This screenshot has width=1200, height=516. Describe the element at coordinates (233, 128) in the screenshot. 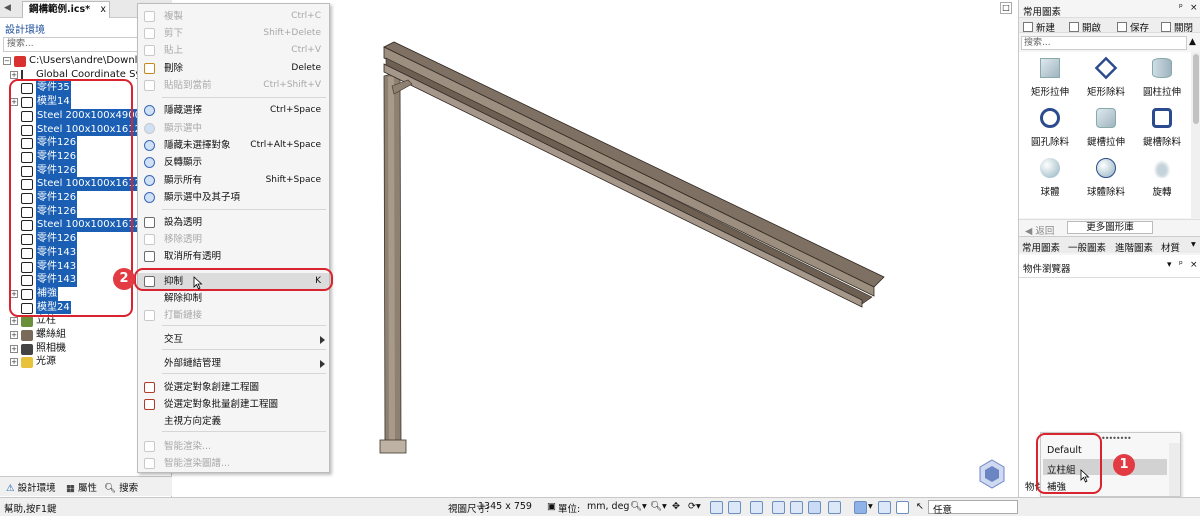

I see `context-menu-item: 顯示選中` at that location.